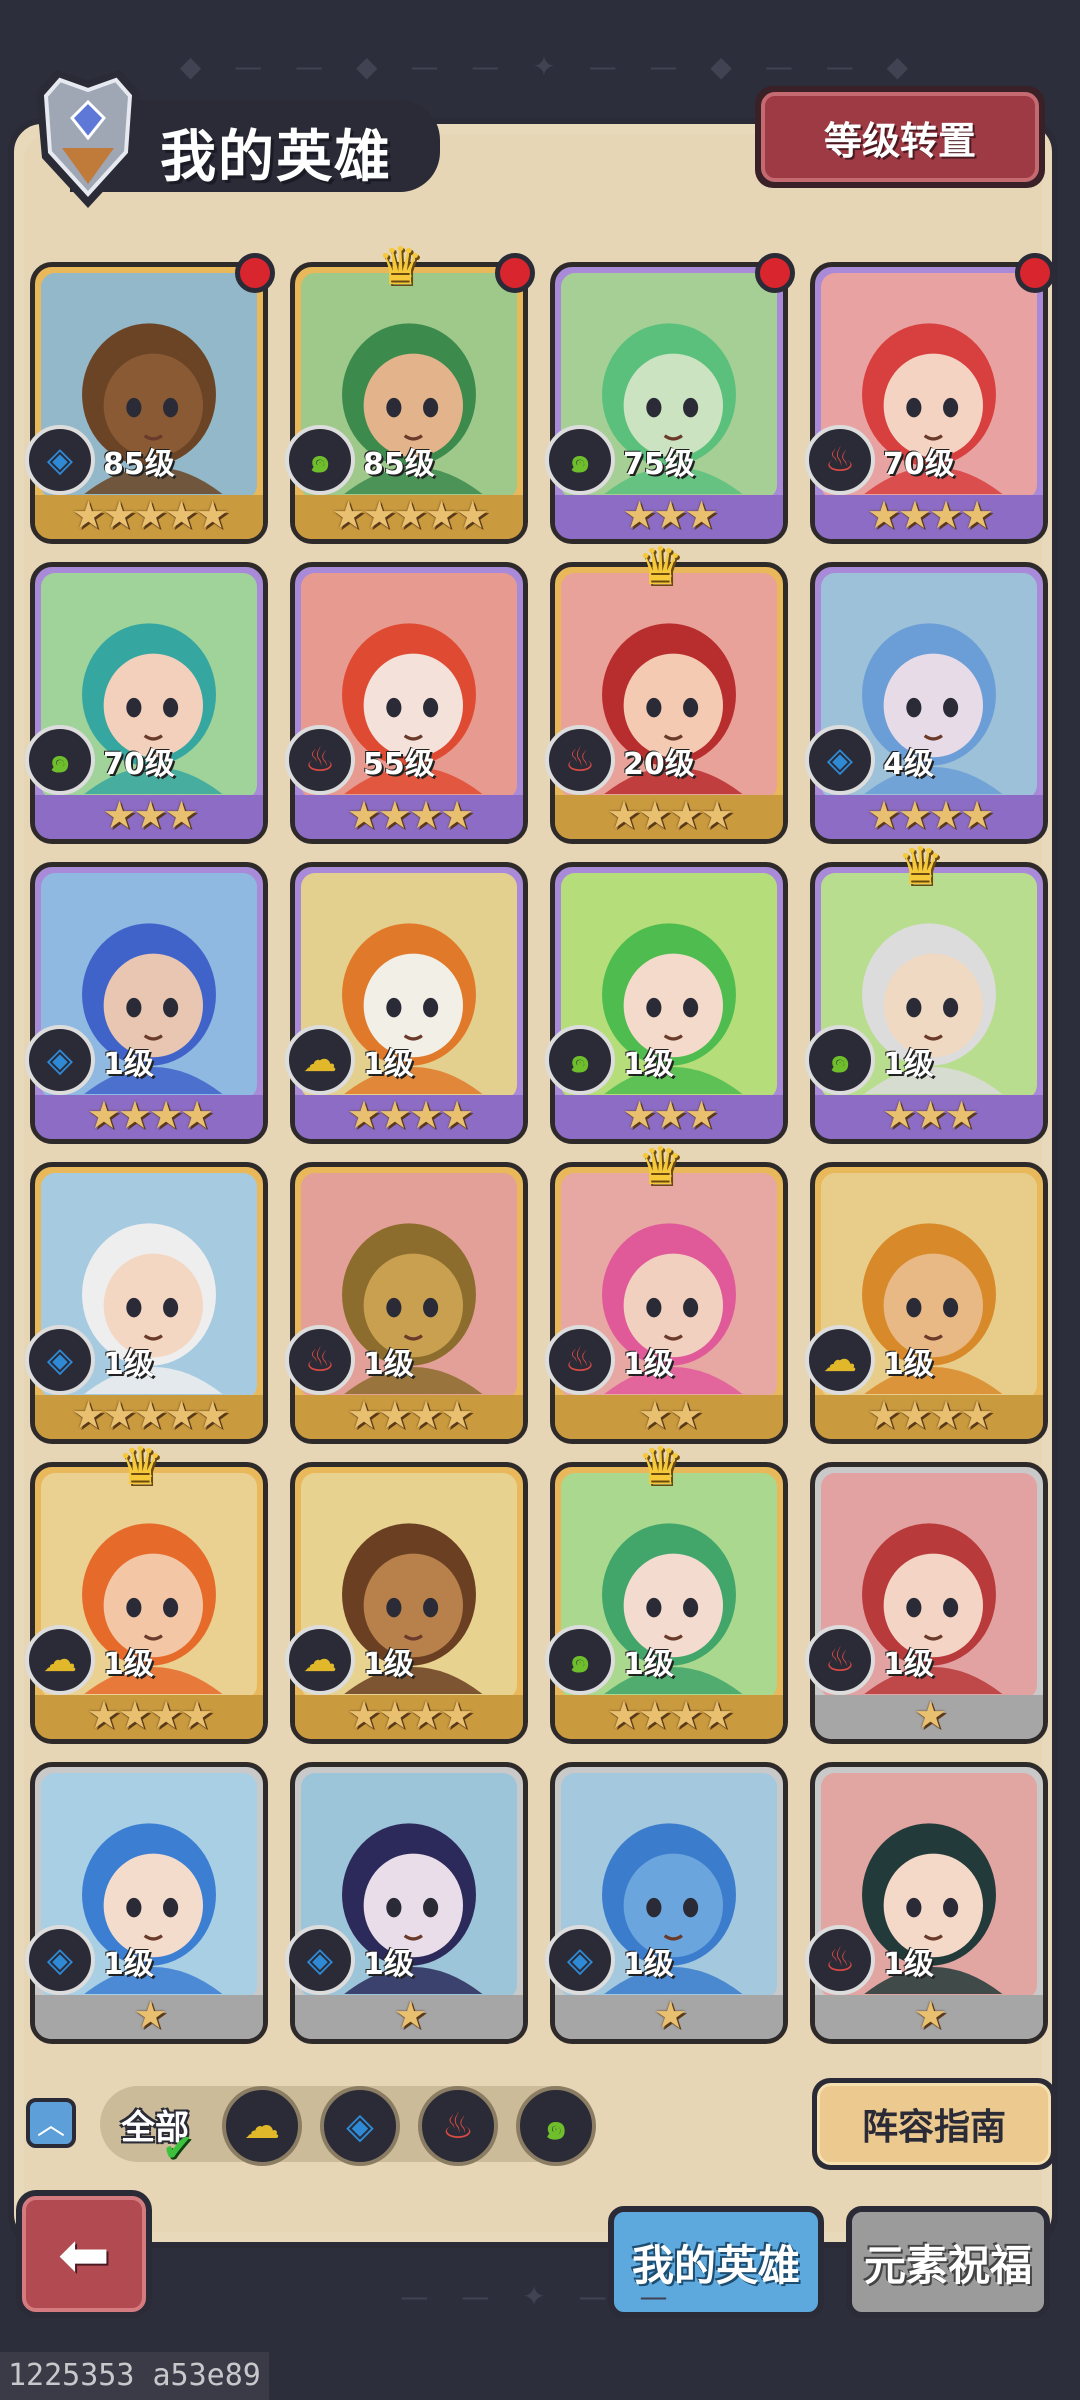 The height and width of the screenshot is (2400, 1080). What do you see at coordinates (88, 139) in the screenshot?
I see `helmet-icon` at bounding box center [88, 139].